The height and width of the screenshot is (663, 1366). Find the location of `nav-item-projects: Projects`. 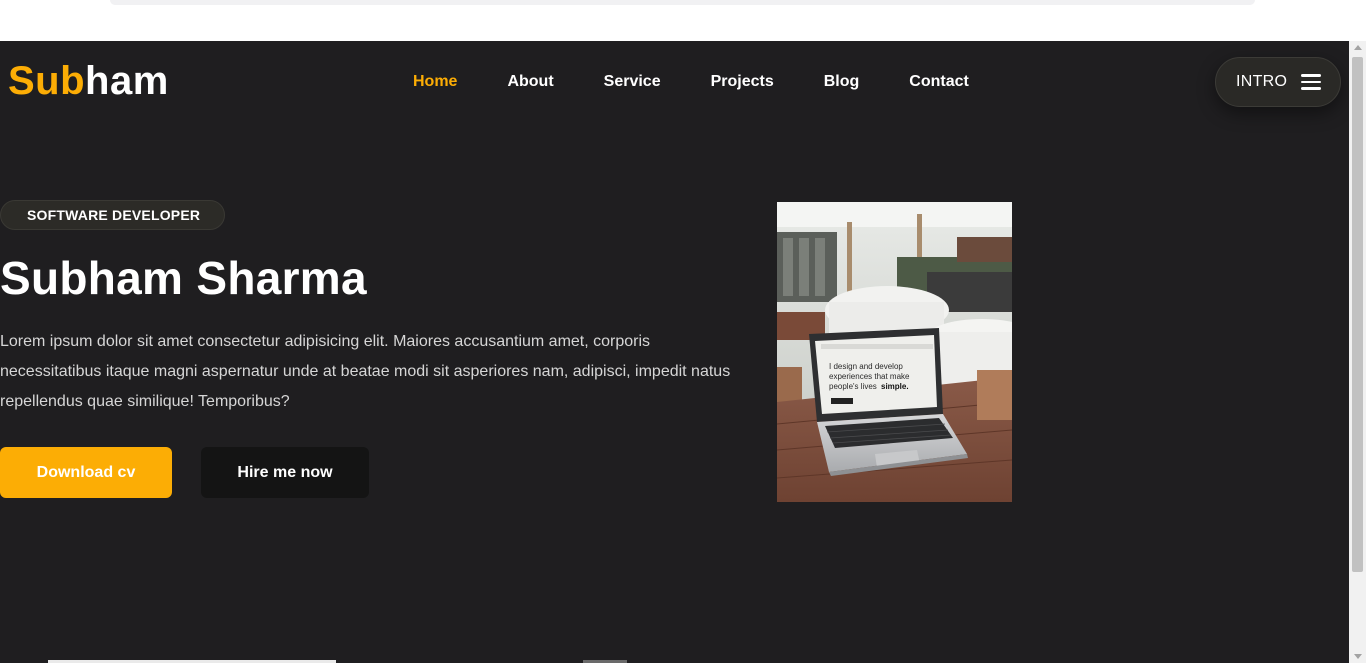

nav-item-projects: Projects is located at coordinates (742, 82).